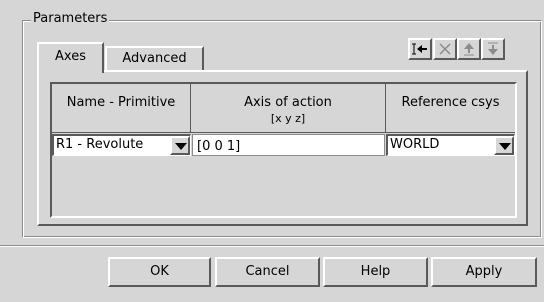 This screenshot has width=544, height=302. I want to click on cancel-button: Cancel, so click(267, 272).